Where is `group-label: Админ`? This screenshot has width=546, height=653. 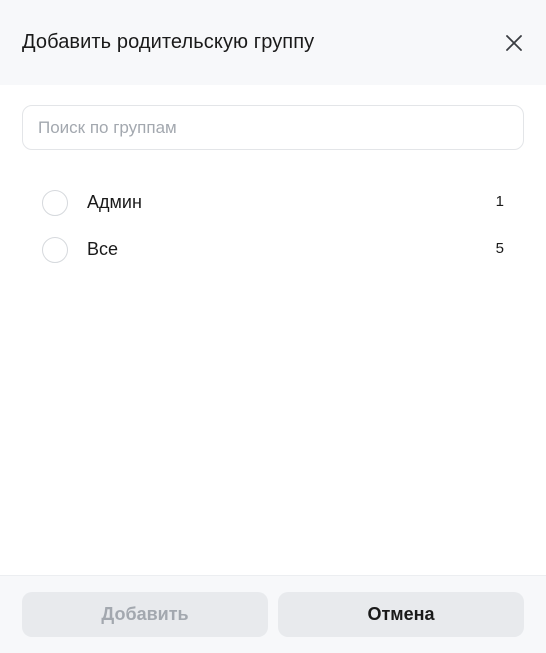
group-label: Админ is located at coordinates (114, 202).